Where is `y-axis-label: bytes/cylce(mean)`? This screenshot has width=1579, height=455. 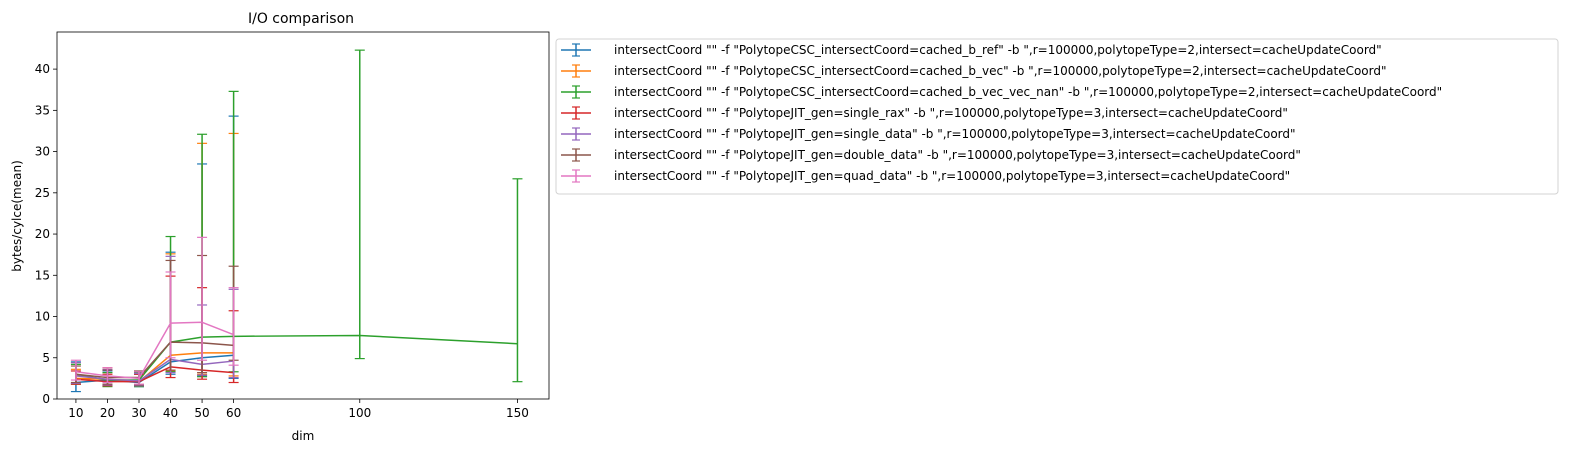
y-axis-label: bytes/cylce(mean) is located at coordinates (17, 216).